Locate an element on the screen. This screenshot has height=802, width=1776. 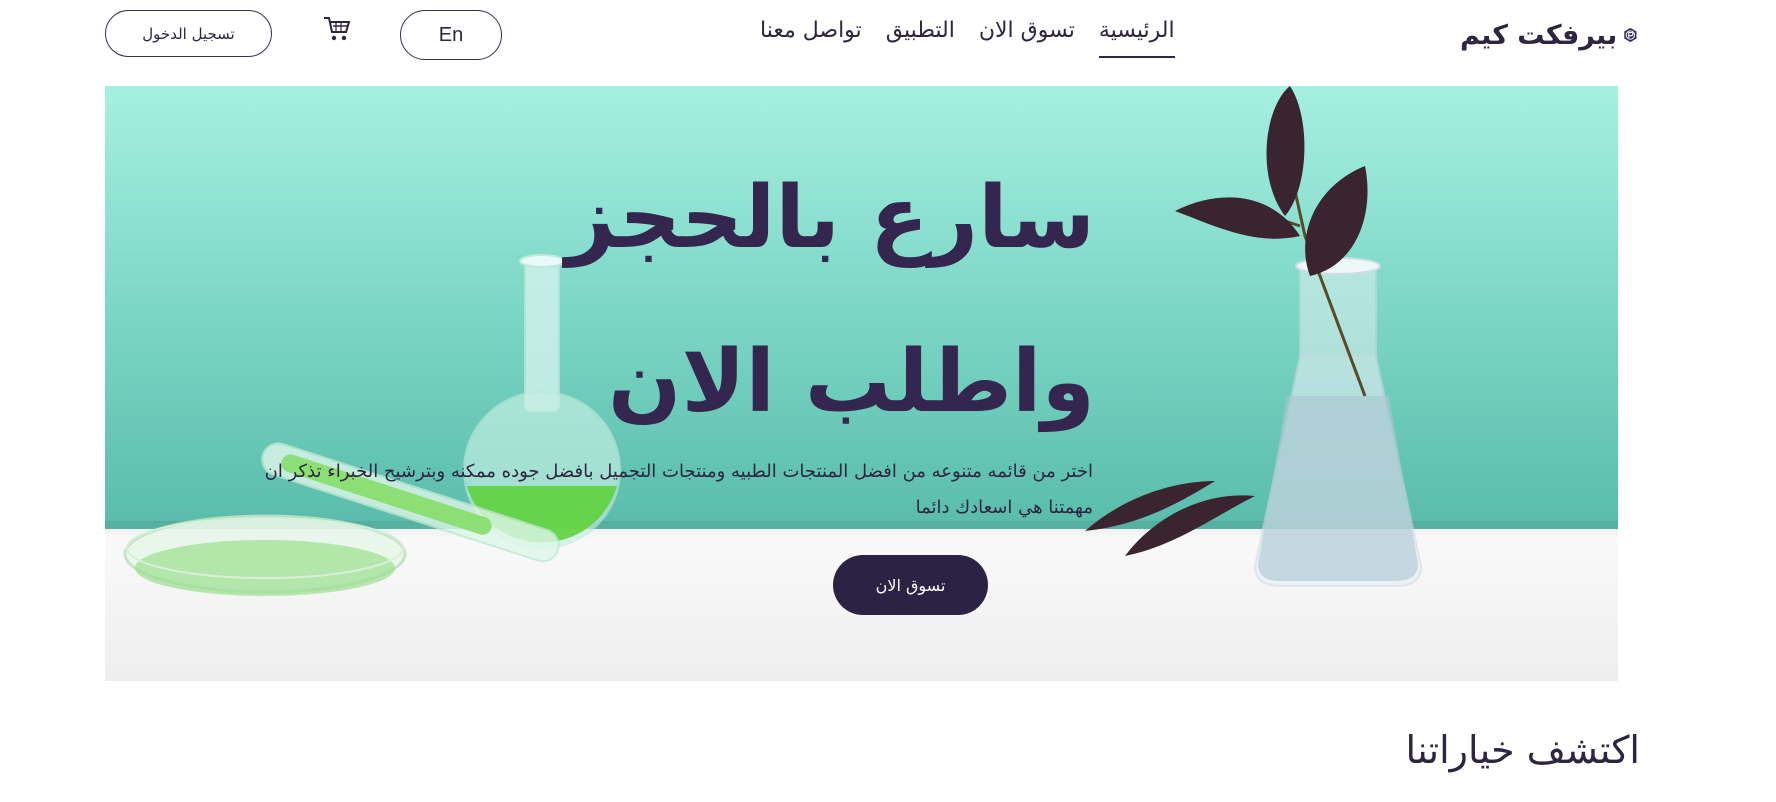
login-button: تسجيل الدخول is located at coordinates (188, 33).